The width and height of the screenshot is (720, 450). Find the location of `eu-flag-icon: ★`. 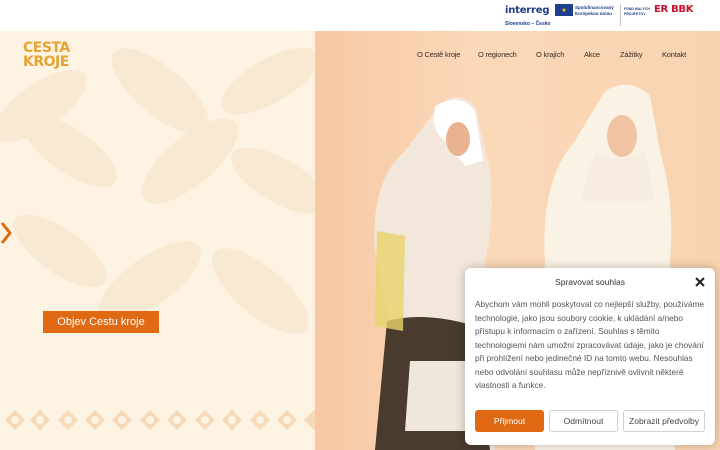

eu-flag-icon: ★ is located at coordinates (564, 10).